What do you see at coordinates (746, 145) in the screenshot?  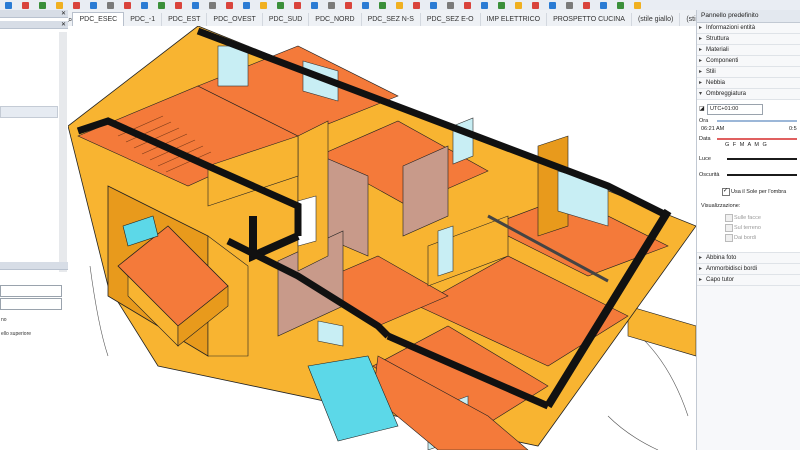 I see `month-labels: G F M A M G` at bounding box center [746, 145].